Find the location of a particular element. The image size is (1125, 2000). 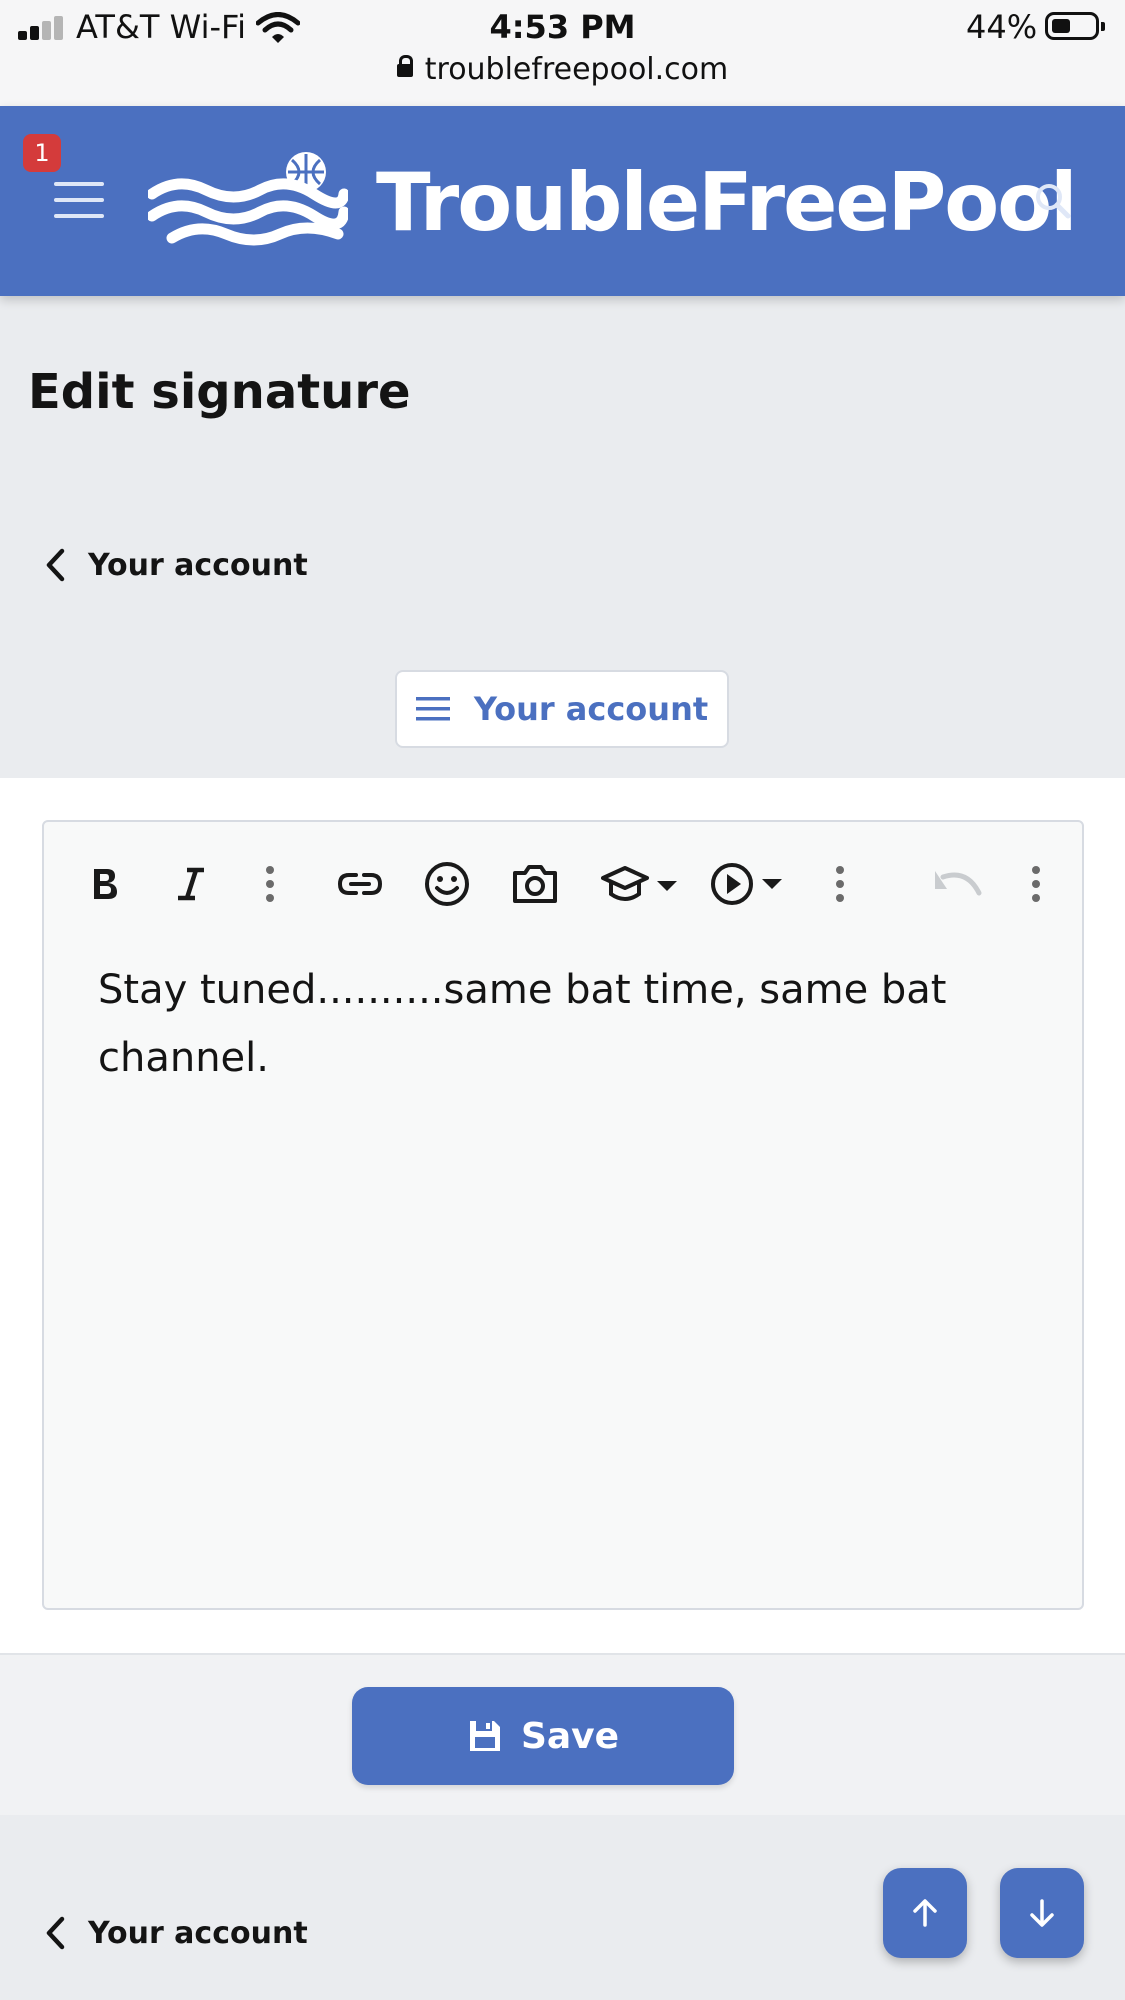

wave-ball-logo-icon is located at coordinates (248, 205).